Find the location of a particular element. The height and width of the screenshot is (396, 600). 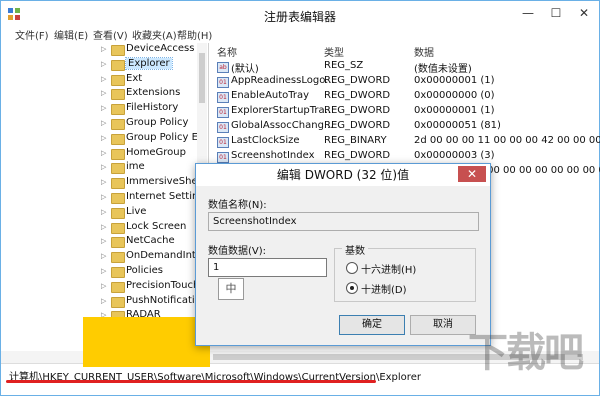

tree-item-label: Extensions is located at coordinates (153, 93).